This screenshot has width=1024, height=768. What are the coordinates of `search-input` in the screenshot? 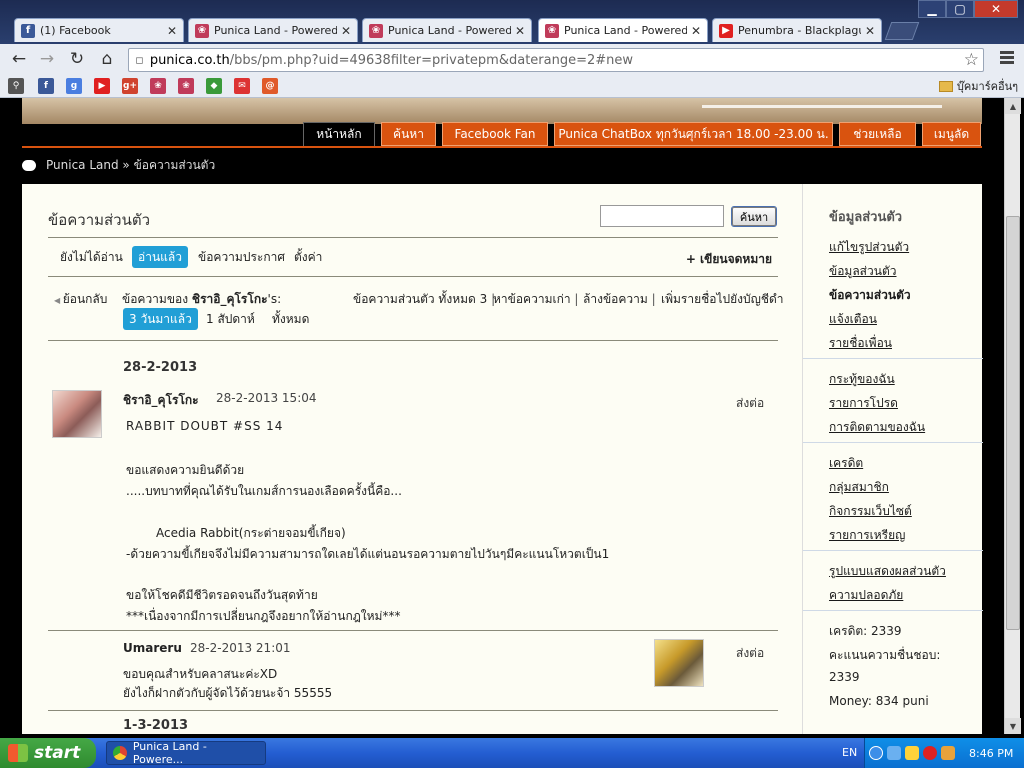 It's located at (662, 216).